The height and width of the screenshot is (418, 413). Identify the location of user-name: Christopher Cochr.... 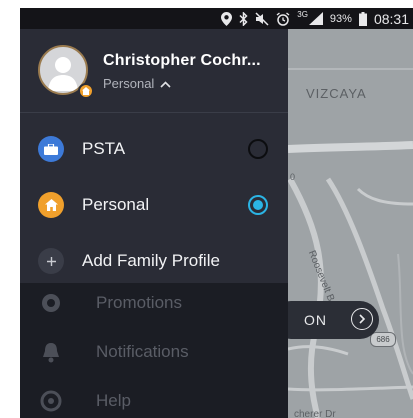
(182, 60).